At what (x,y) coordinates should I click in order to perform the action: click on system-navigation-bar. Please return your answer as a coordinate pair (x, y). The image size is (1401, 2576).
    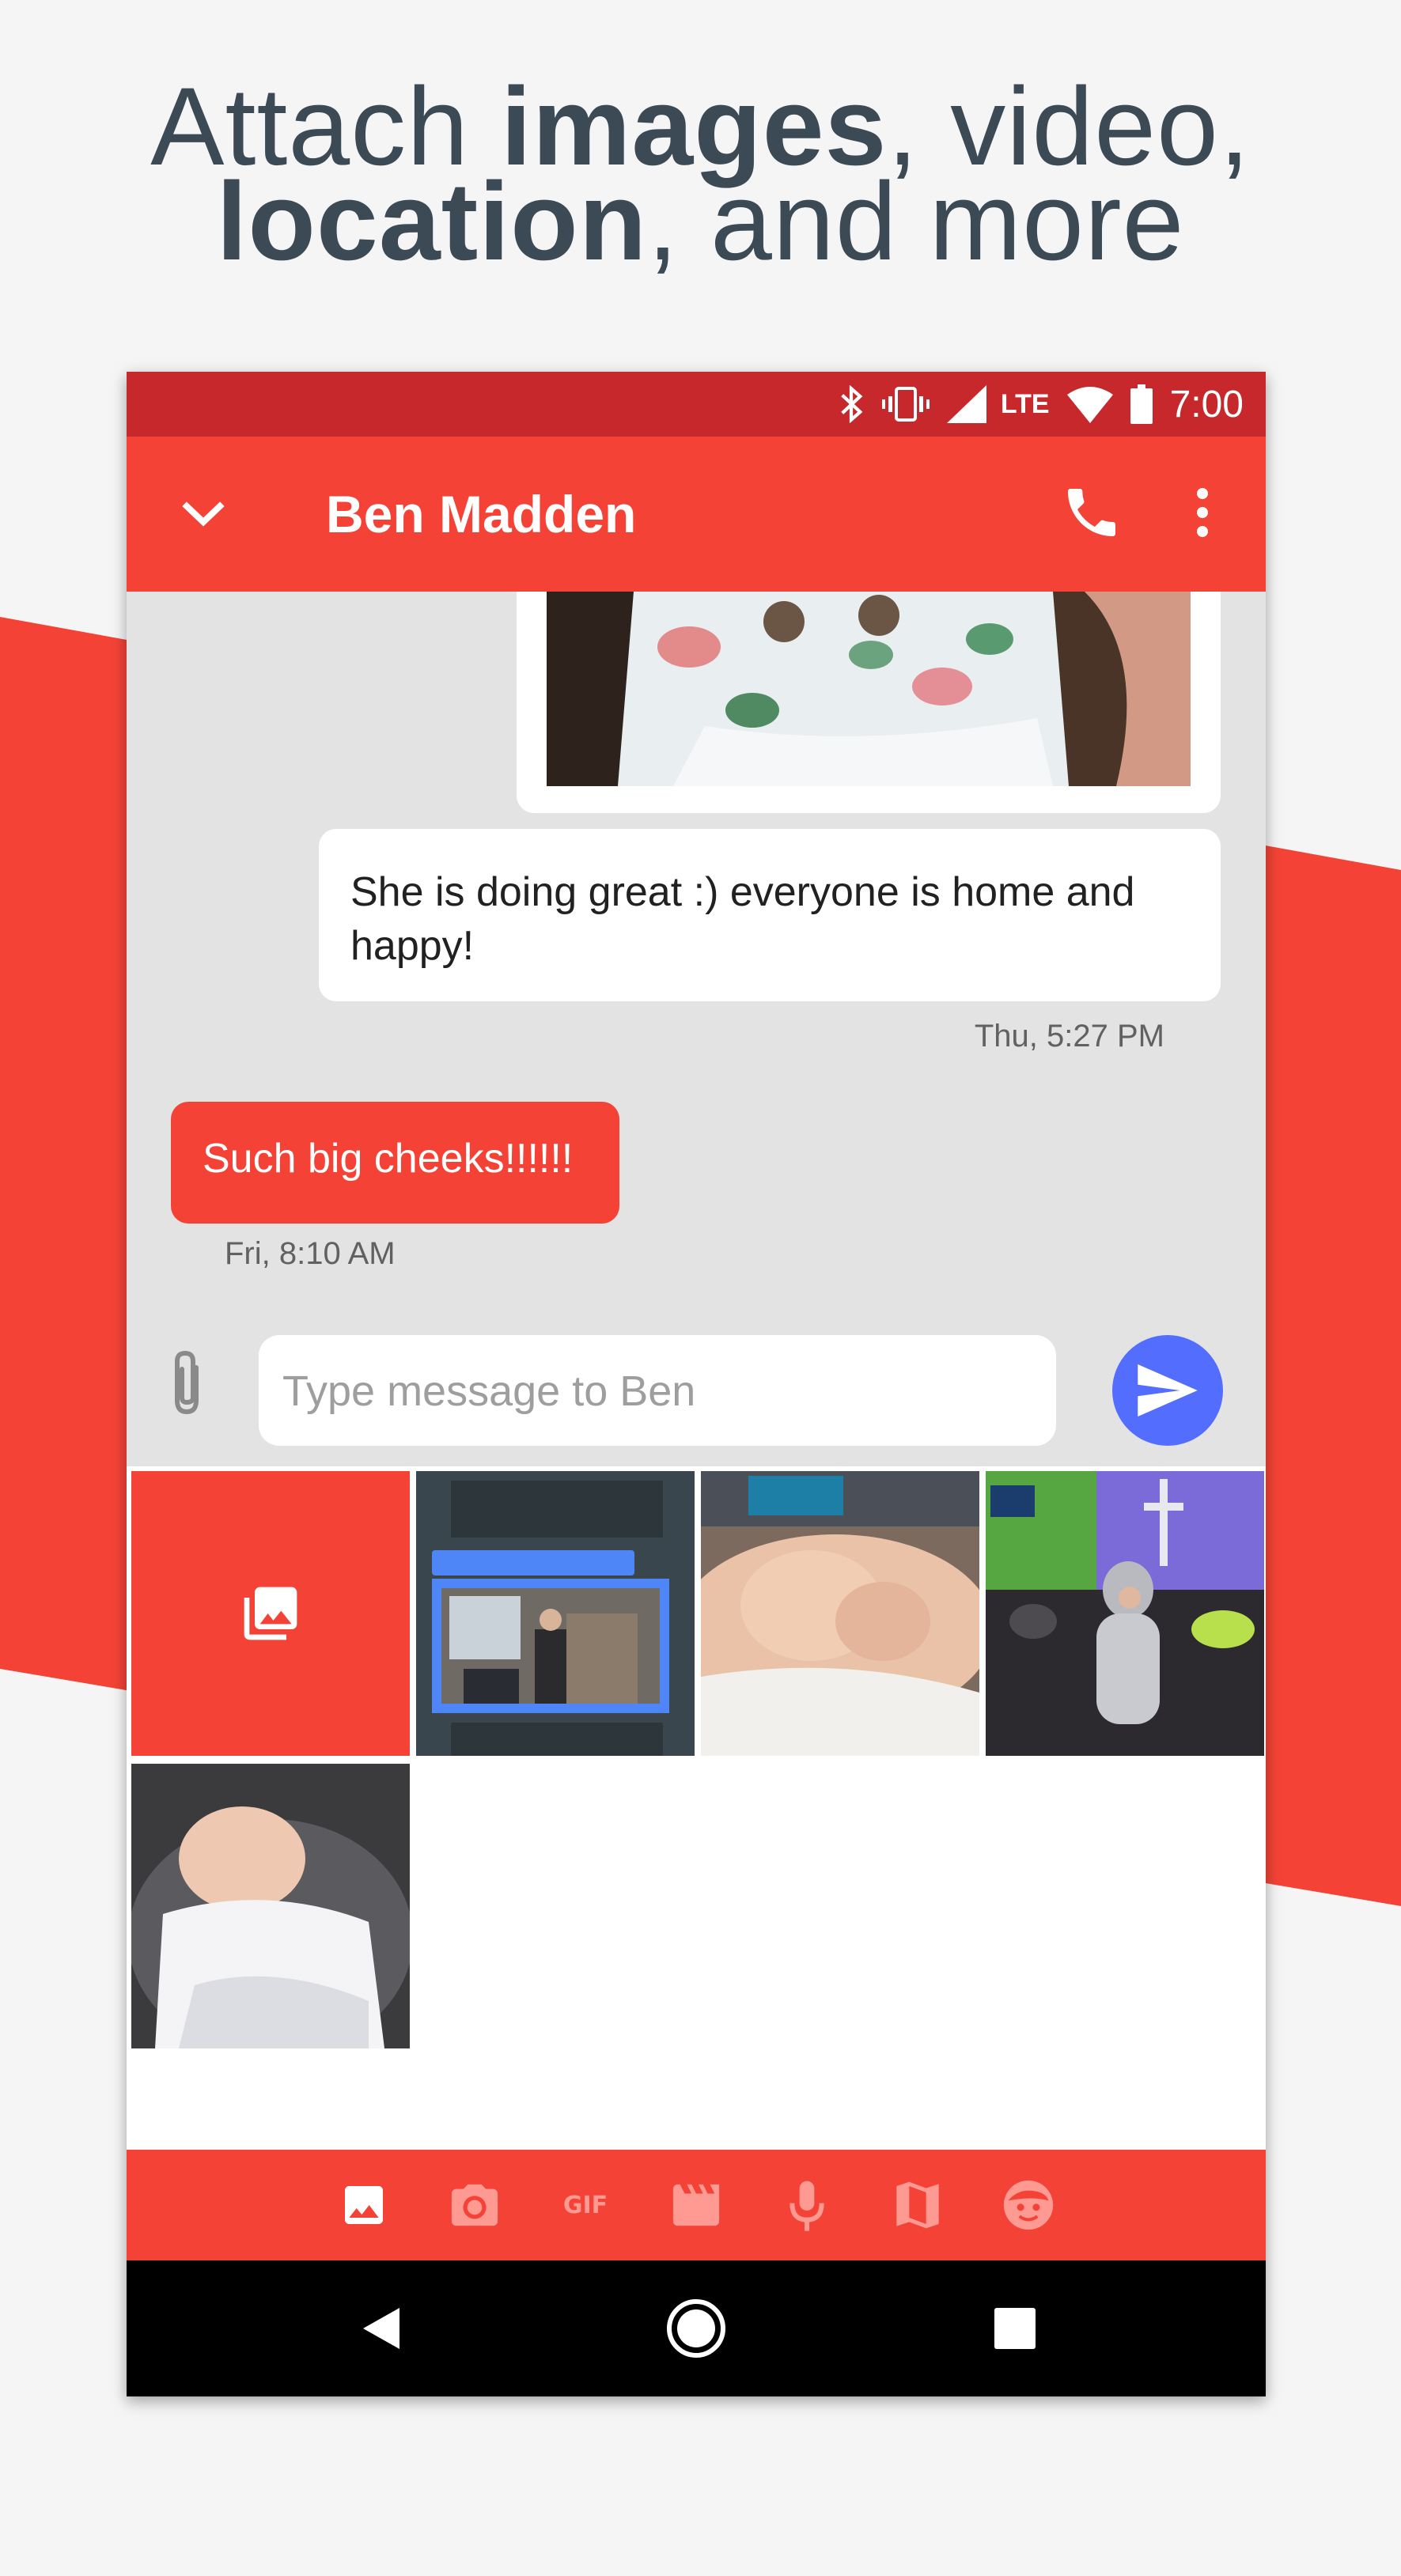
    Looking at the image, I should click on (696, 2328).